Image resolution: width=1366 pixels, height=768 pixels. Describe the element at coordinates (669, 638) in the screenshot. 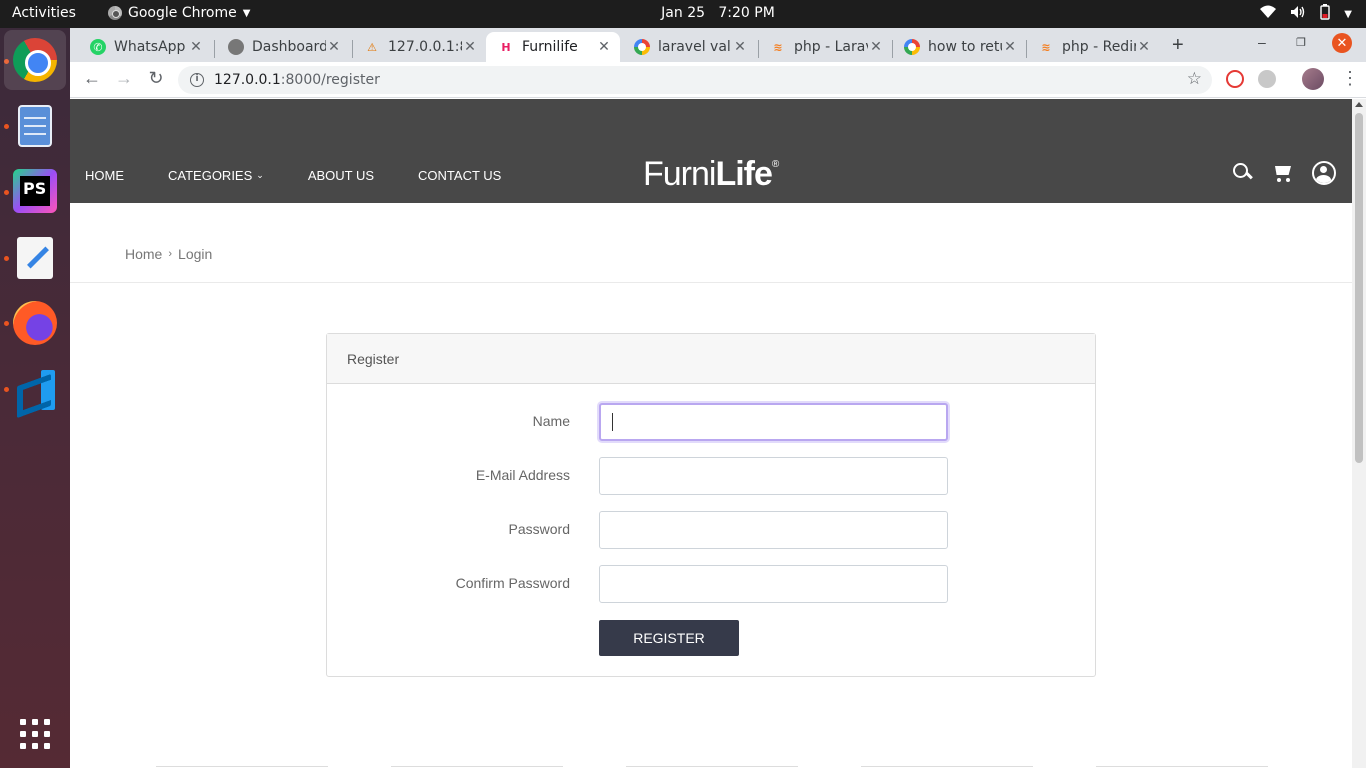

I see `register-button: REGISTER` at that location.